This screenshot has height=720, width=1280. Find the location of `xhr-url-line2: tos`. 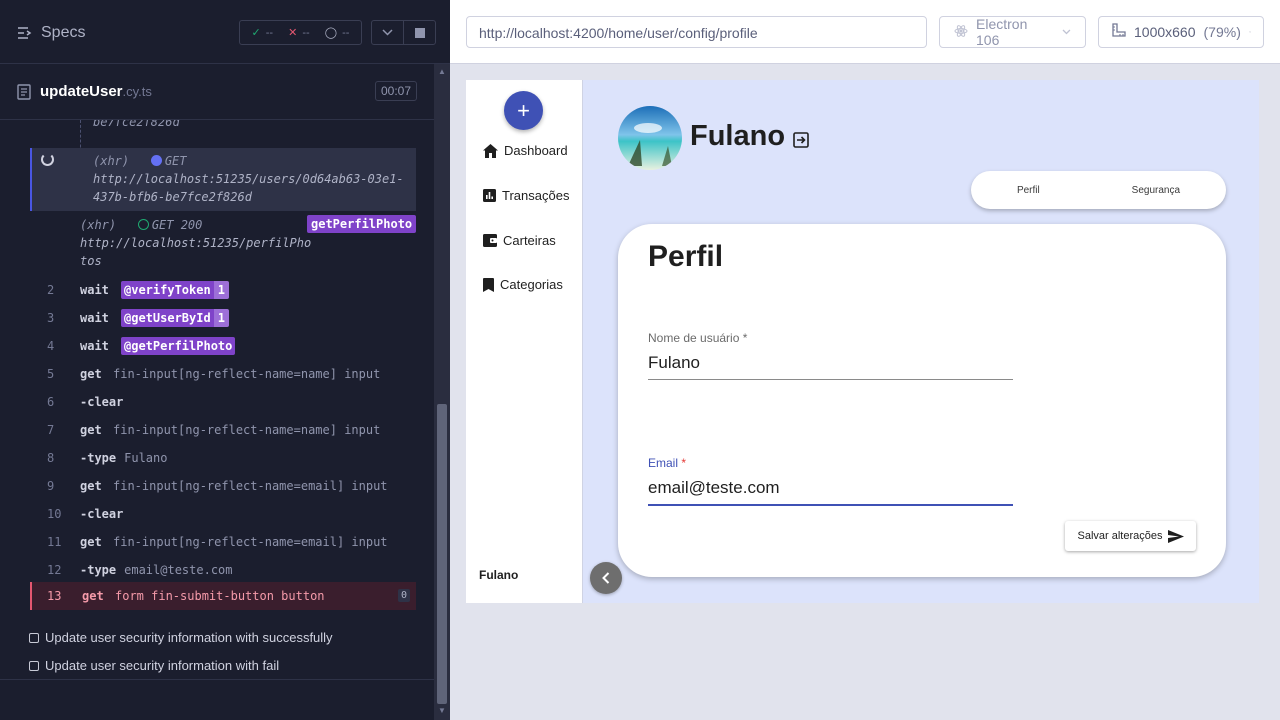

xhr-url-line2: tos is located at coordinates (91, 261).